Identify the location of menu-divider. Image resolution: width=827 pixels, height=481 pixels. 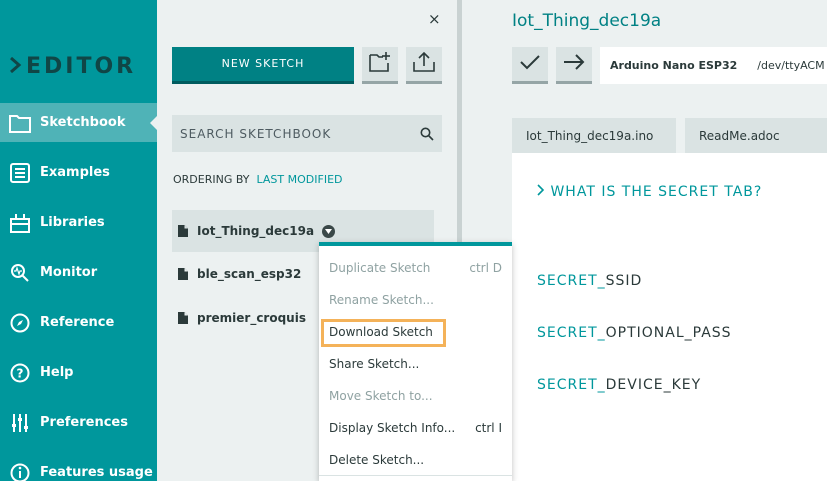
(415, 475).